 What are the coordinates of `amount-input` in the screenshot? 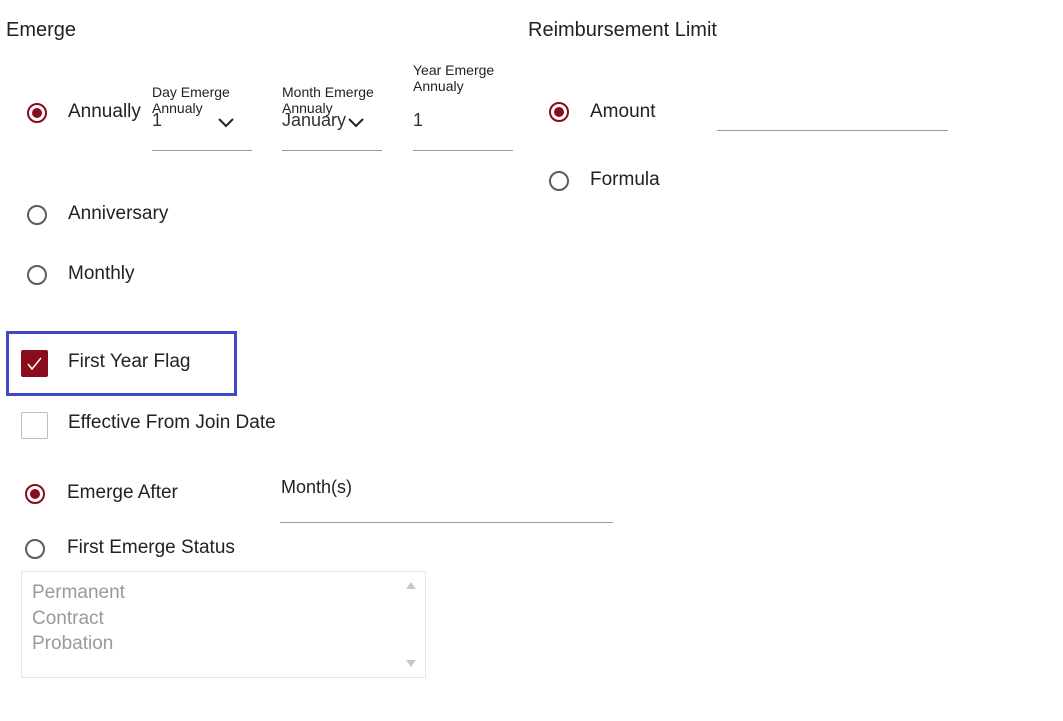 It's located at (832, 112).